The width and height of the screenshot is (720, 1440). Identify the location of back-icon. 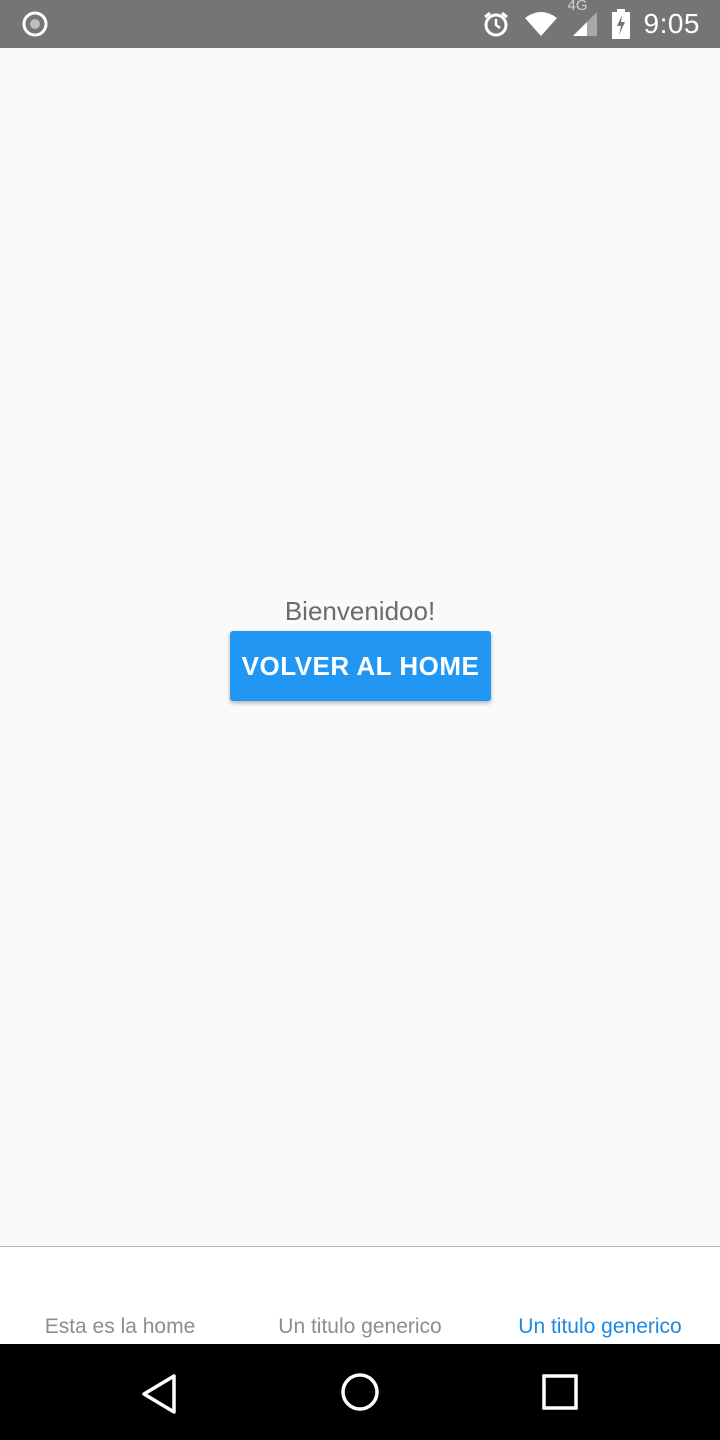
(160, 1394).